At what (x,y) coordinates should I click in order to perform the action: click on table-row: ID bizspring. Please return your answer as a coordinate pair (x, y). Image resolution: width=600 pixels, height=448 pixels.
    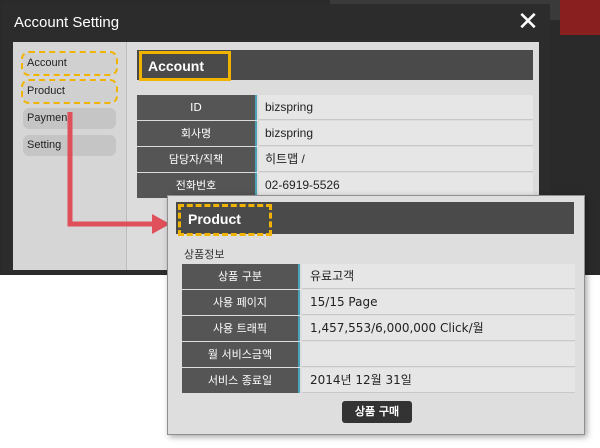
    Looking at the image, I should click on (335, 108).